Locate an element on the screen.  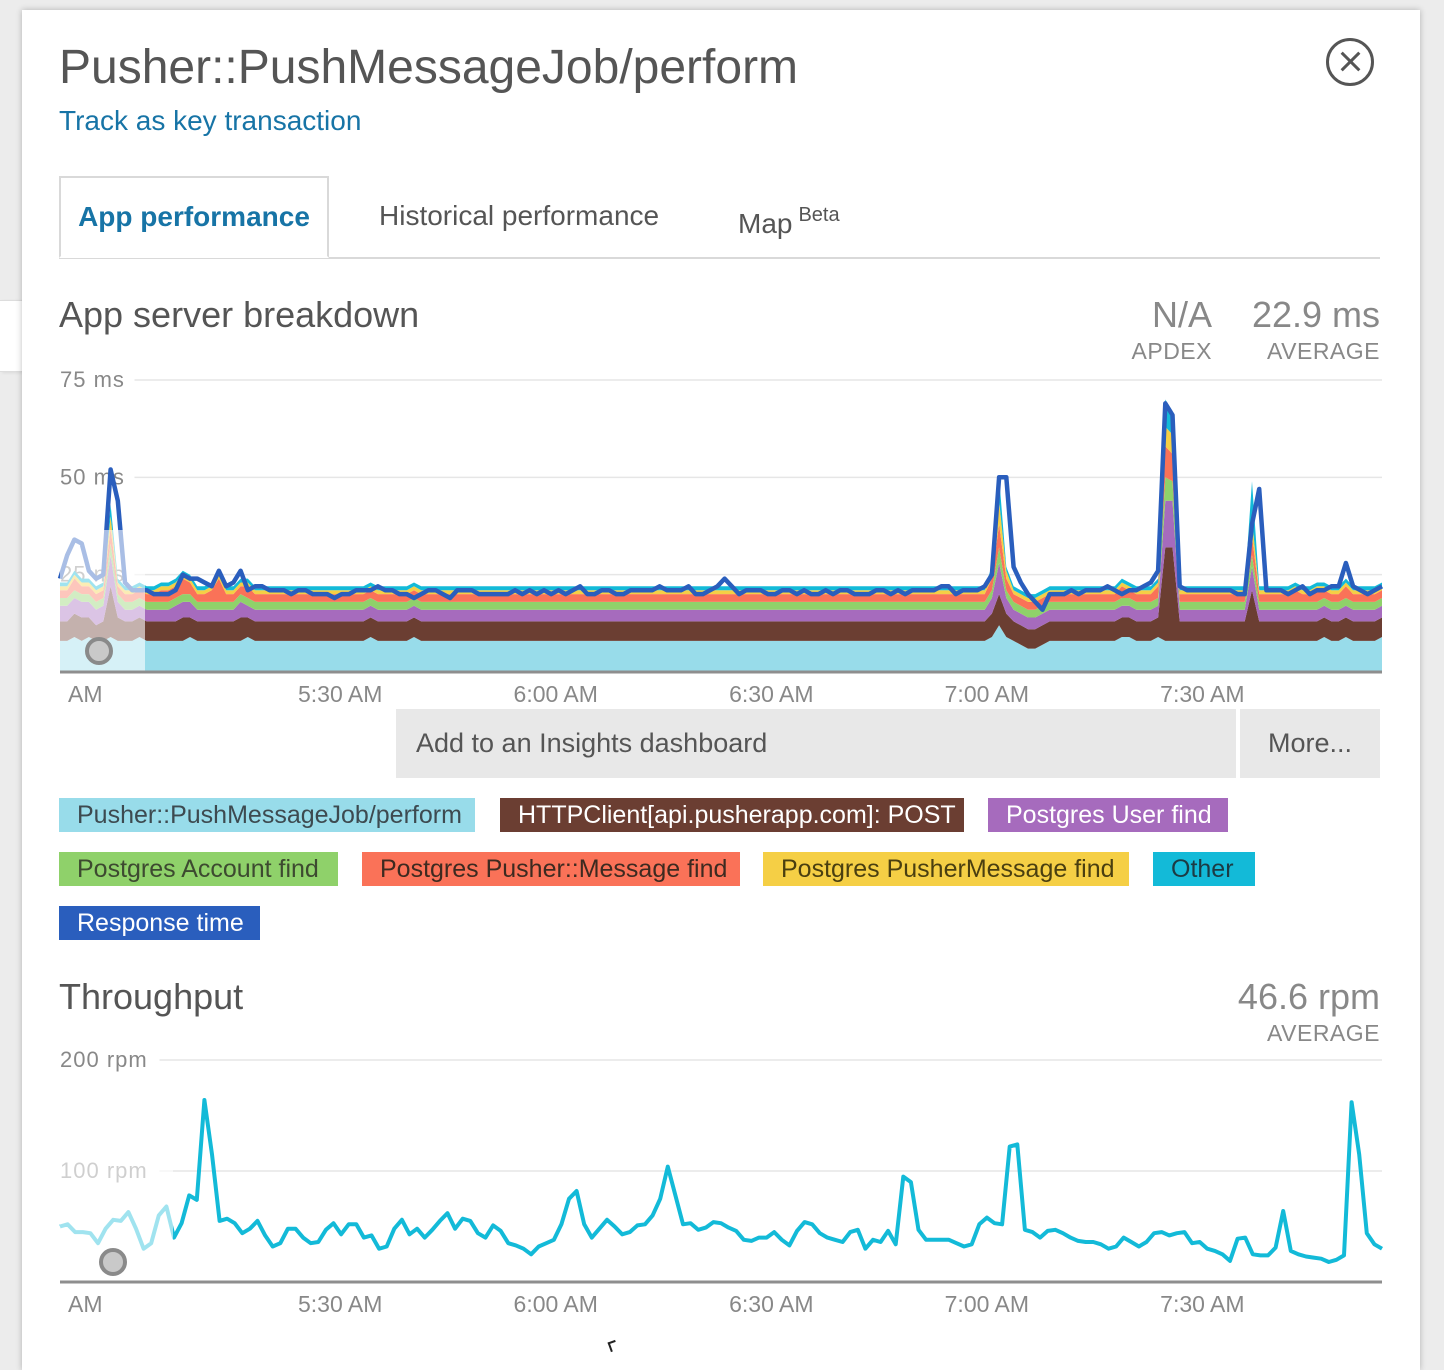
beta-badge: Beta is located at coordinates (819, 215).